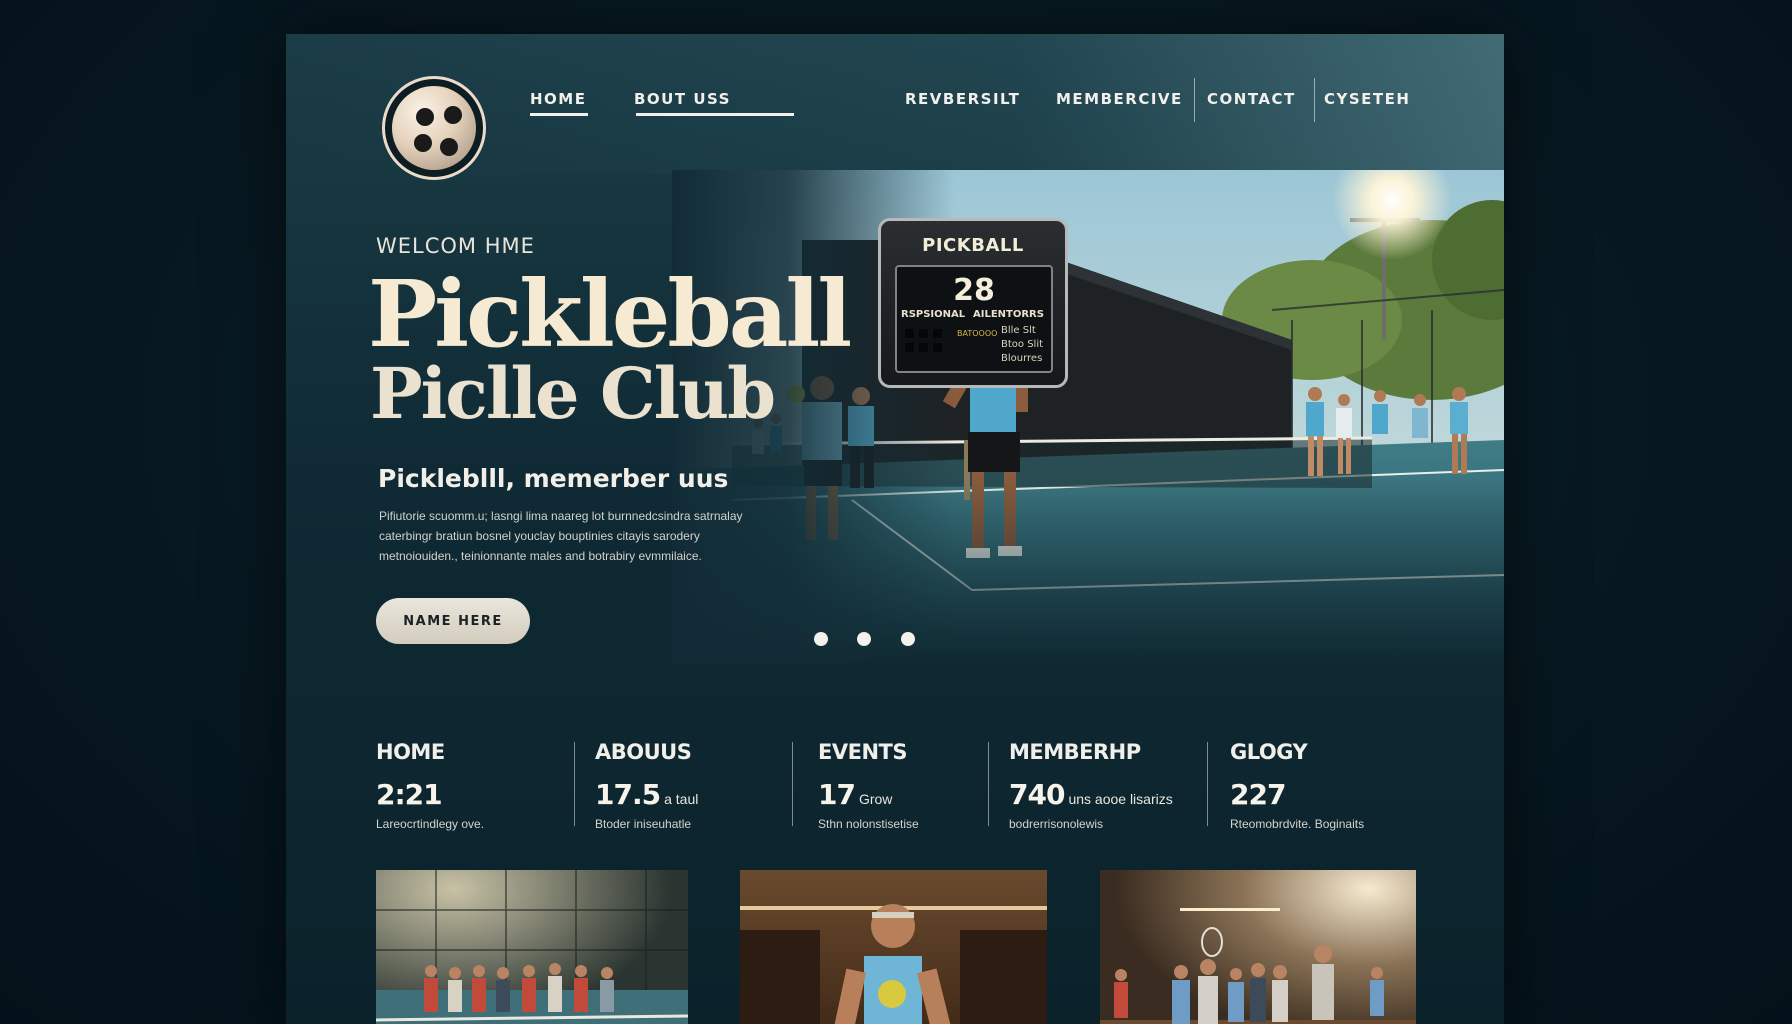  Describe the element at coordinates (1119, 99) in the screenshot. I see `nav-item-membership: MEMBERCIVE` at that location.